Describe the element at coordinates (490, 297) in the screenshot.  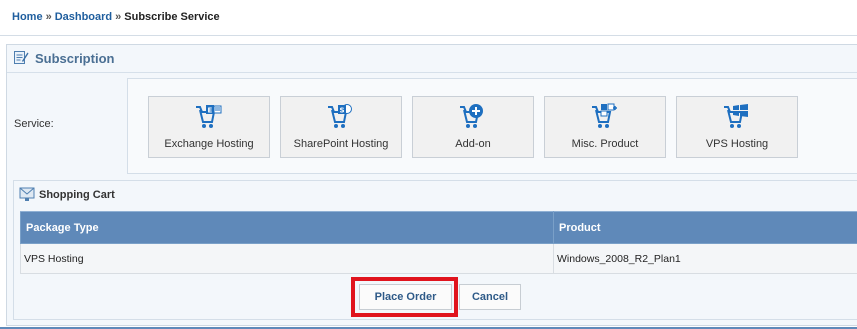
I see `cancel-button: Cancel` at that location.